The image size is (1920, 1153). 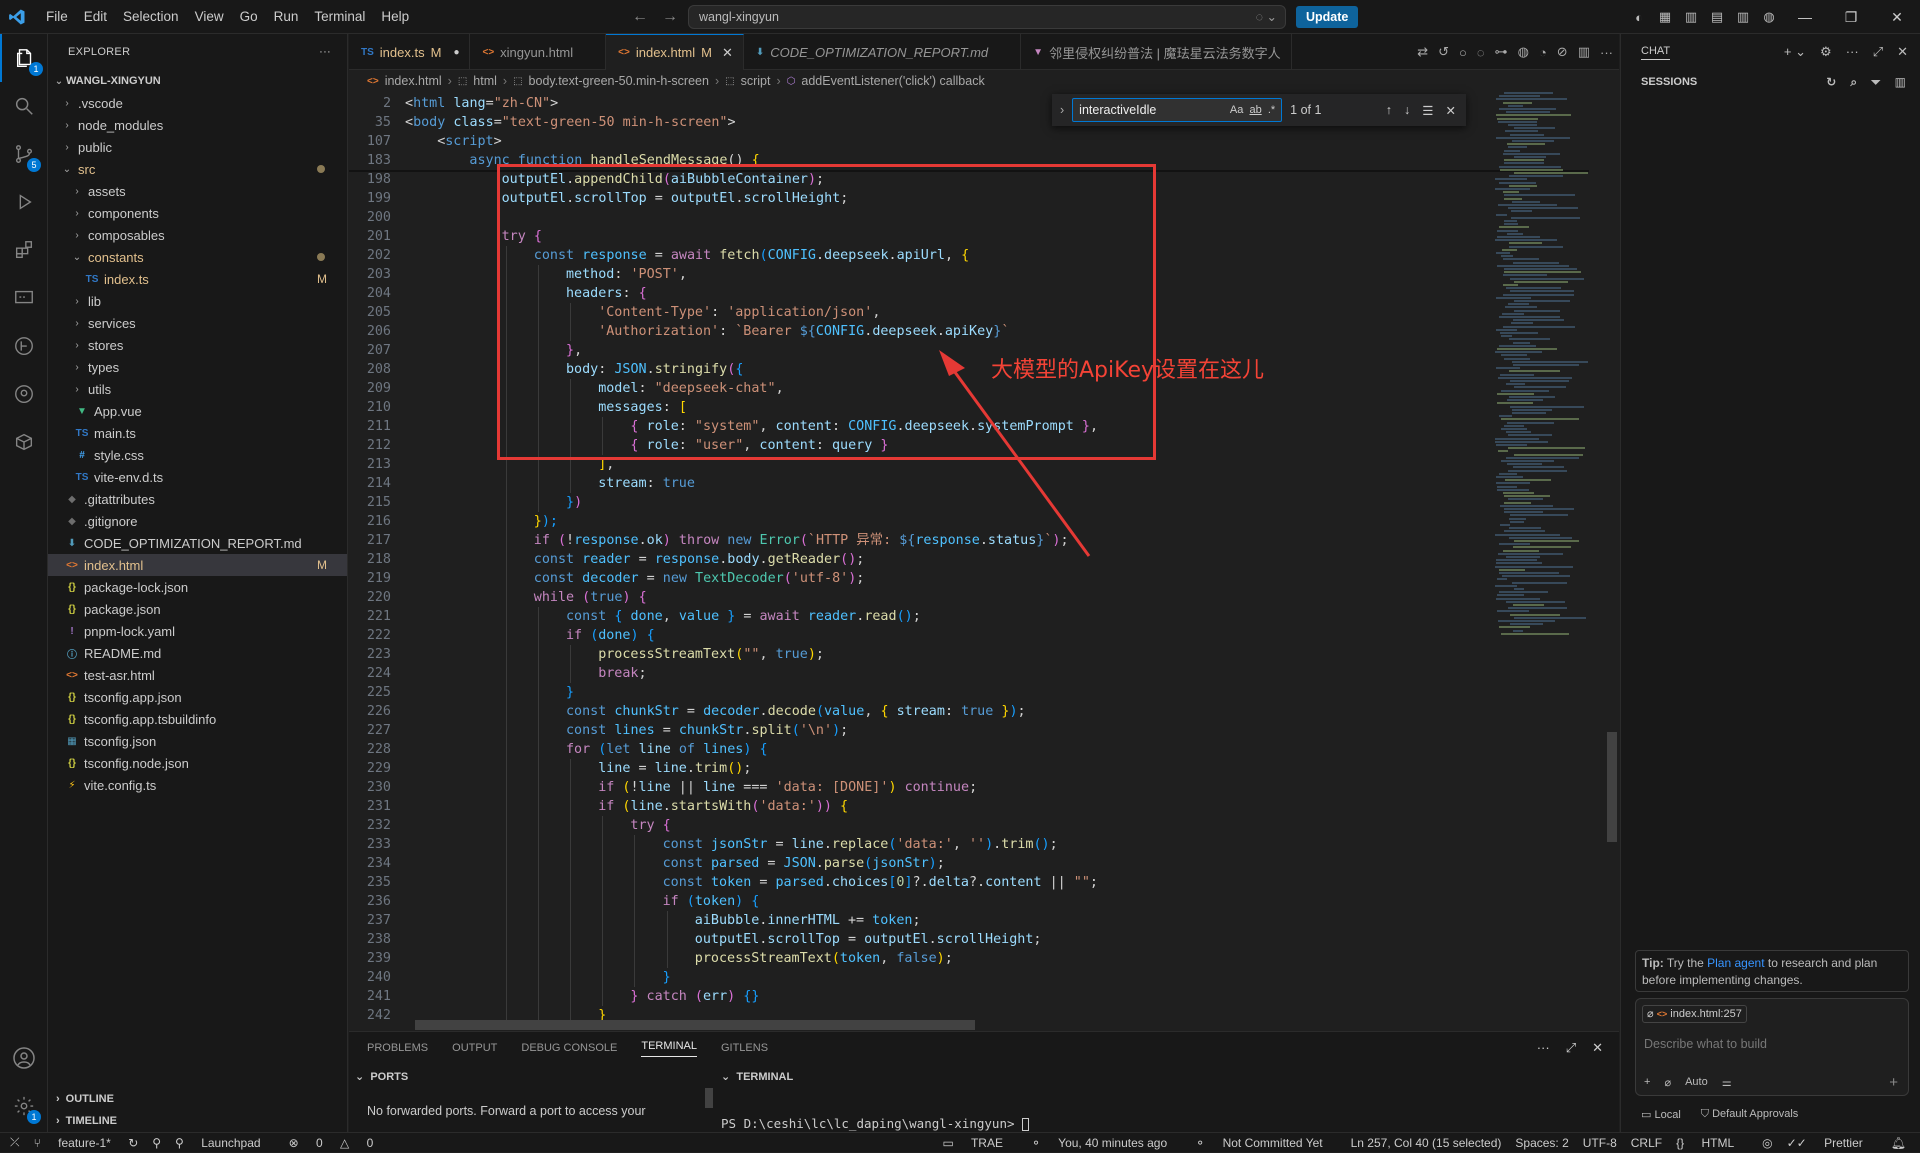 I want to click on folder-item: › public, so click(x=197, y=147).